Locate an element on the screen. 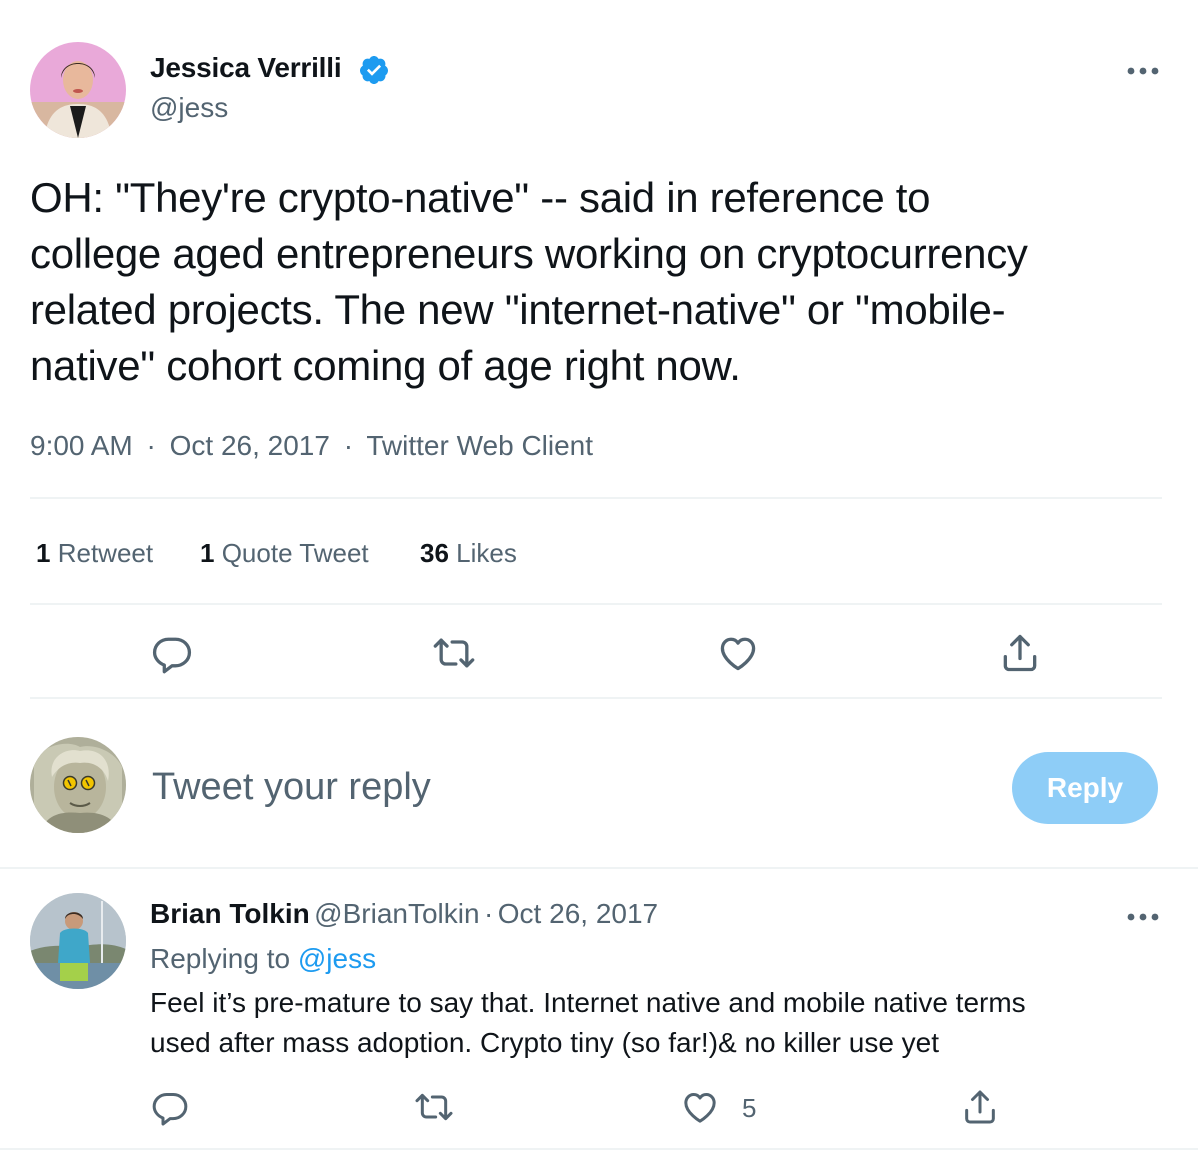 This screenshot has height=1152, width=1198. reply-date: Oct 26, 2017 is located at coordinates (578, 913).